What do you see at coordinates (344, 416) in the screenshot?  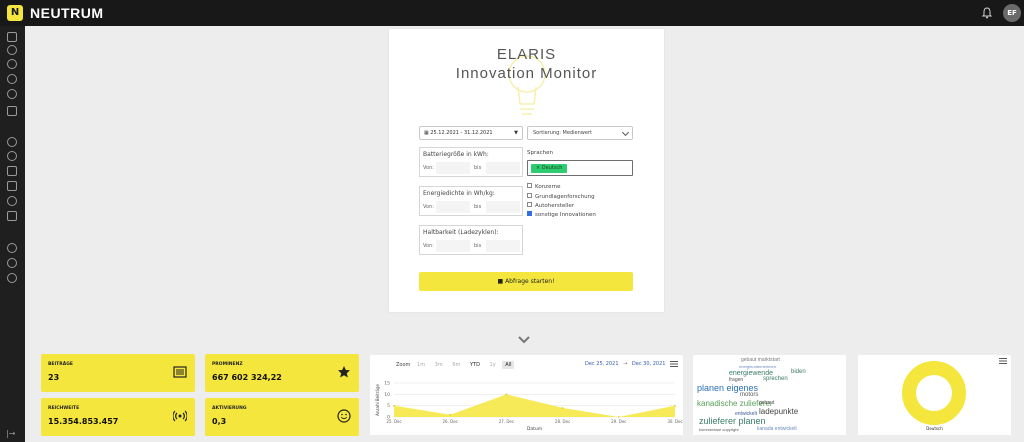 I see `smiley-icon` at bounding box center [344, 416].